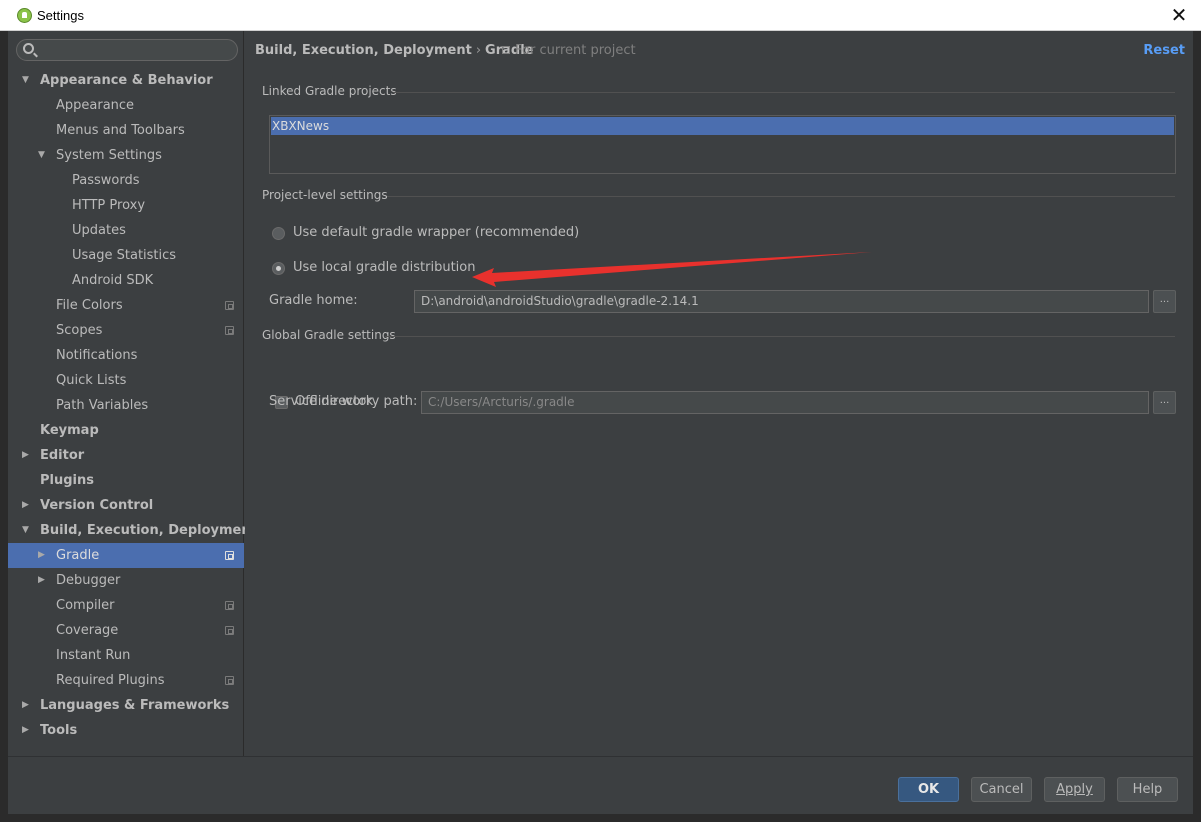  I want to click on sidebar-item-debugger: ▶ Debugger, so click(126, 580).